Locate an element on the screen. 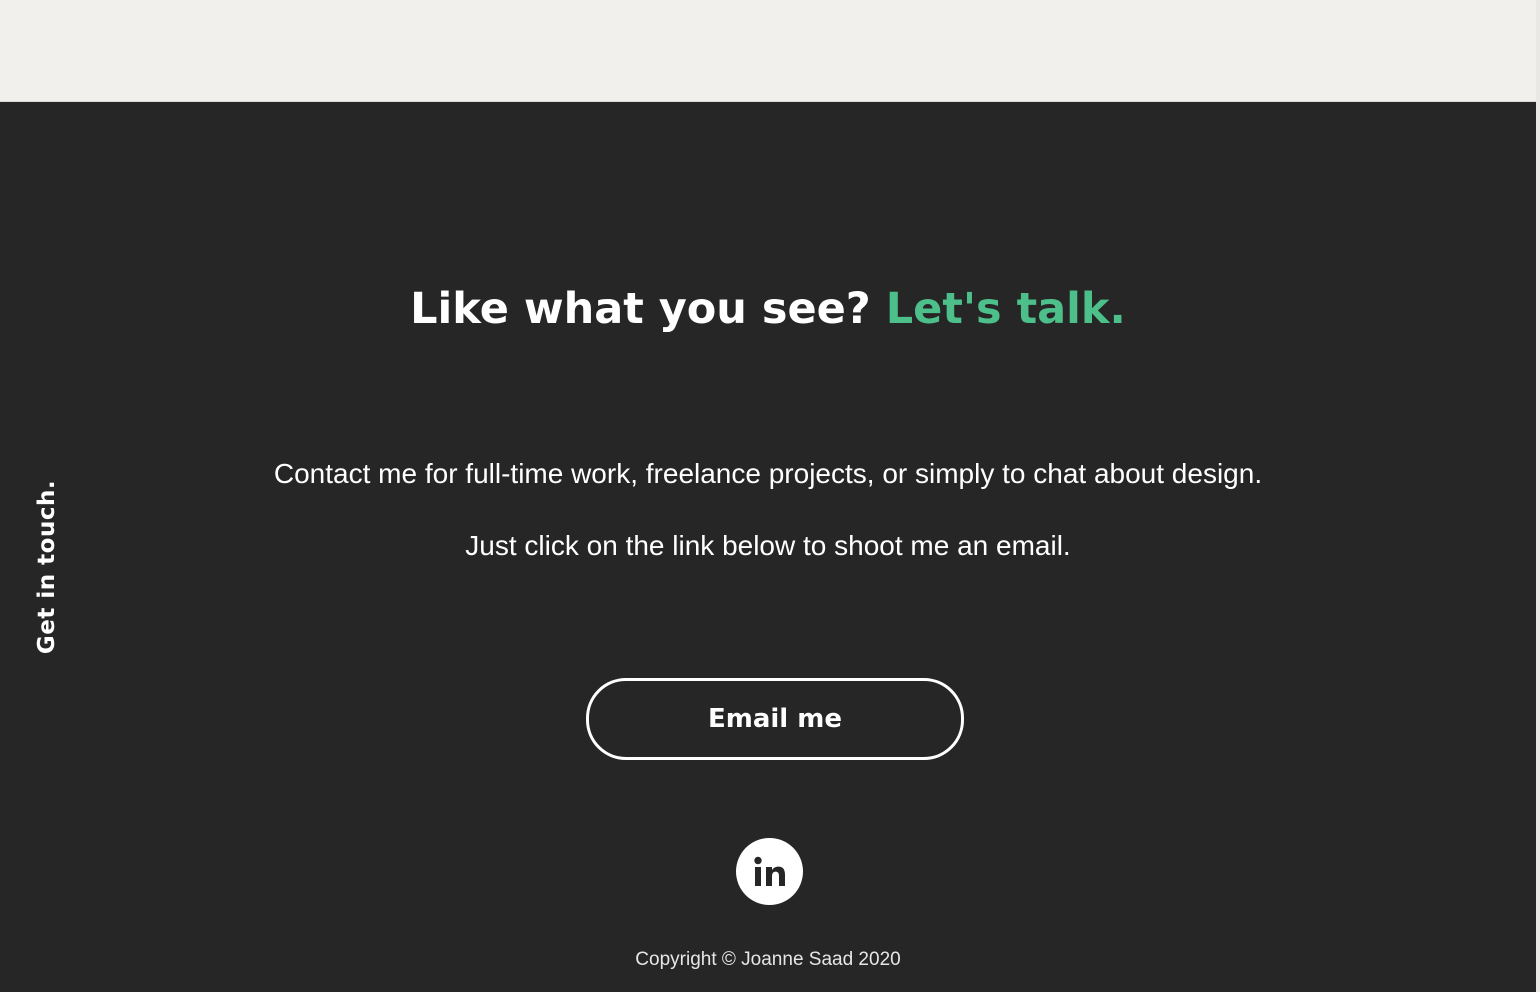  contact-headline: Like what you see? Let's talk. is located at coordinates (768, 309).